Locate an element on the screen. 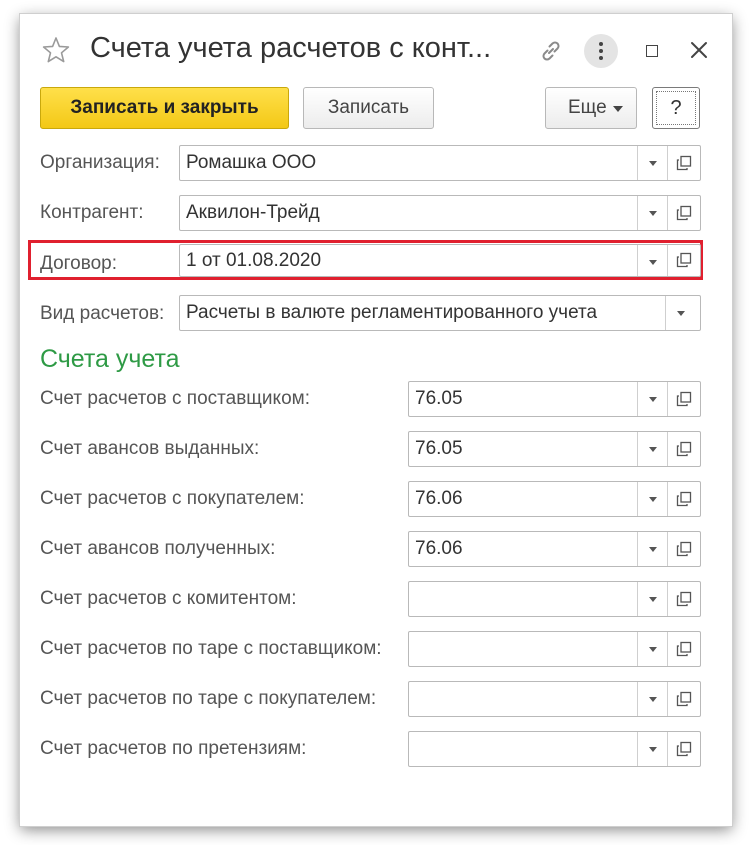 The height and width of the screenshot is (845, 750). contract-open-button is located at coordinates (683, 260).